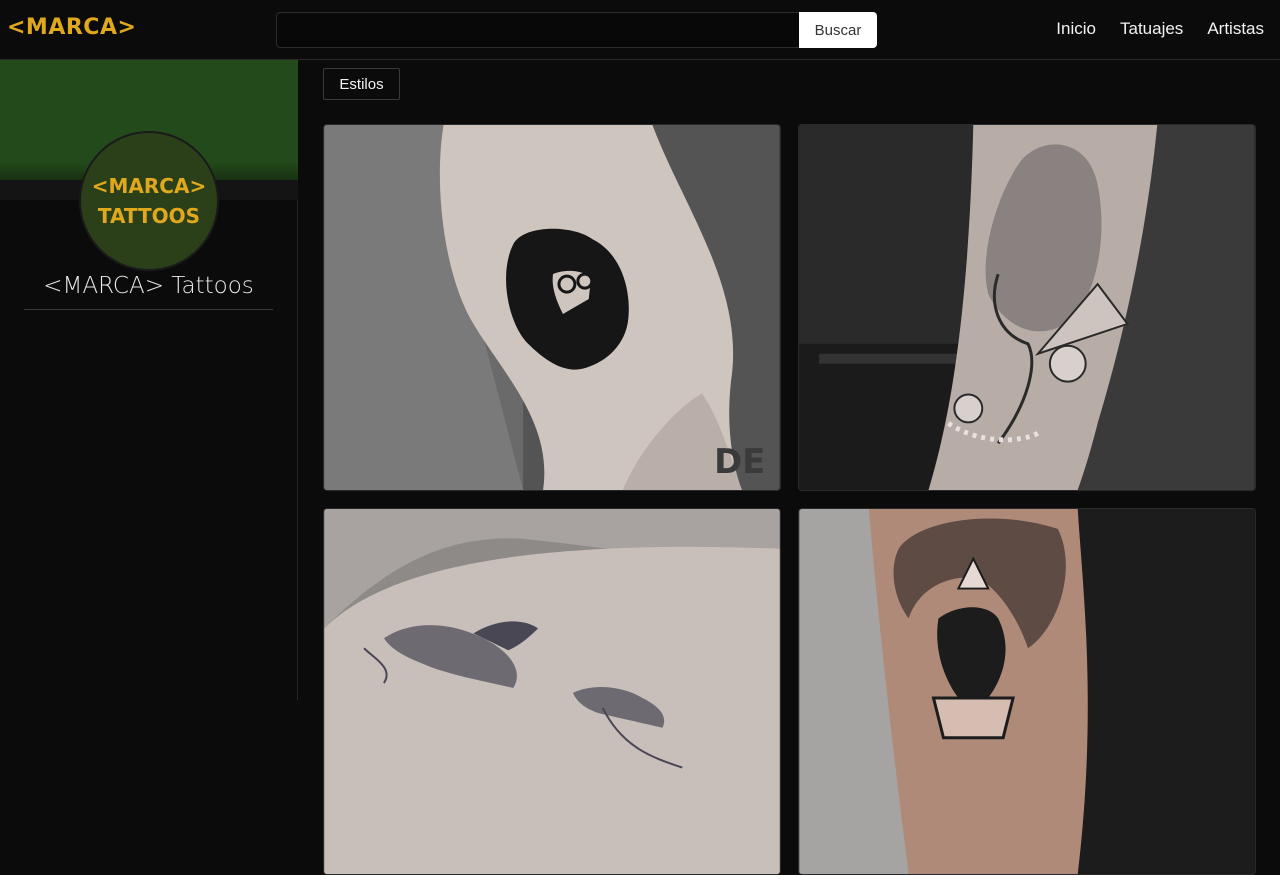 The height and width of the screenshot is (875, 1280). I want to click on nav-links: Inicio Tatuajes Artistas, so click(1160, 29).